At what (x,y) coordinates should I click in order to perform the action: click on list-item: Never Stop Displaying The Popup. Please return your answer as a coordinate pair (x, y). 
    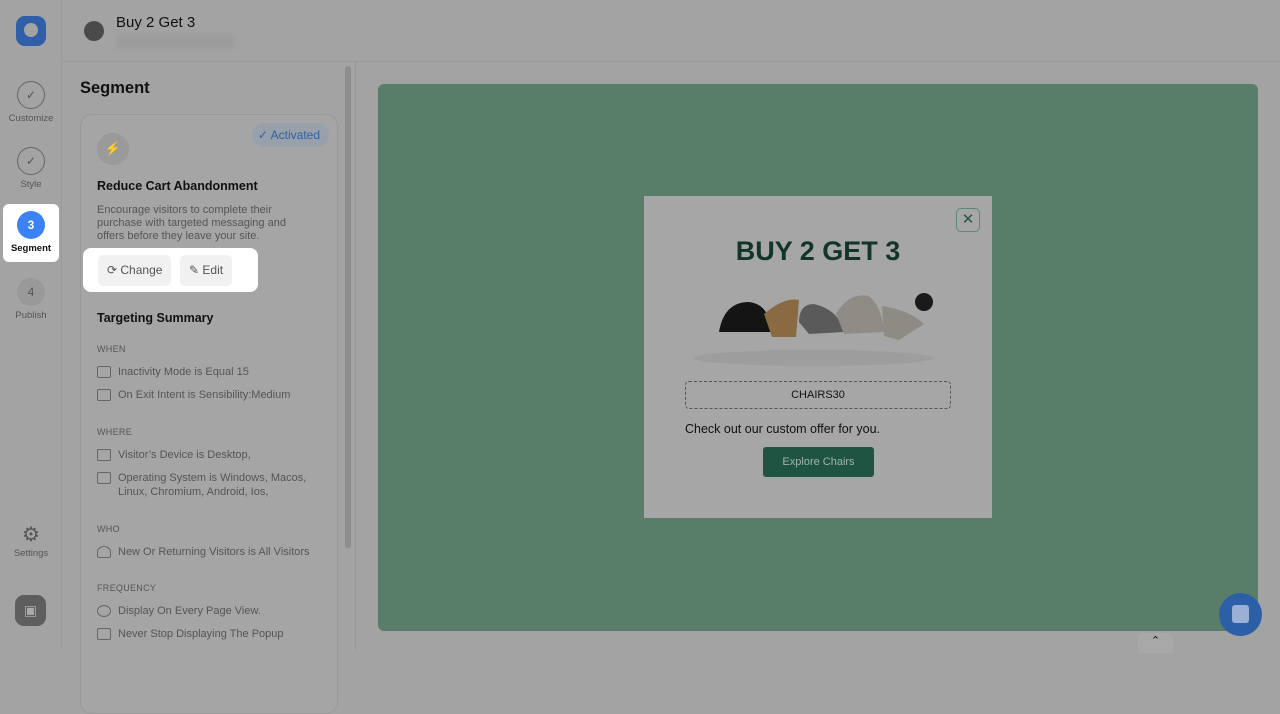
    Looking at the image, I should click on (190, 634).